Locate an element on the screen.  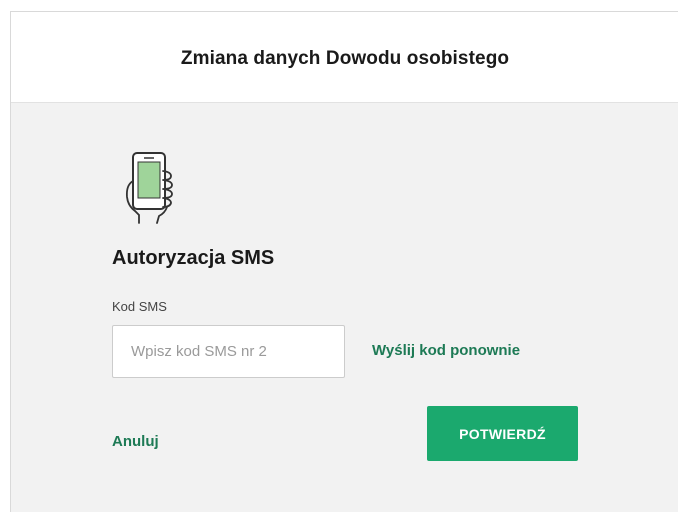
dialog-title: Zmiana danych Dowodu osobistego is located at coordinates (345, 58).